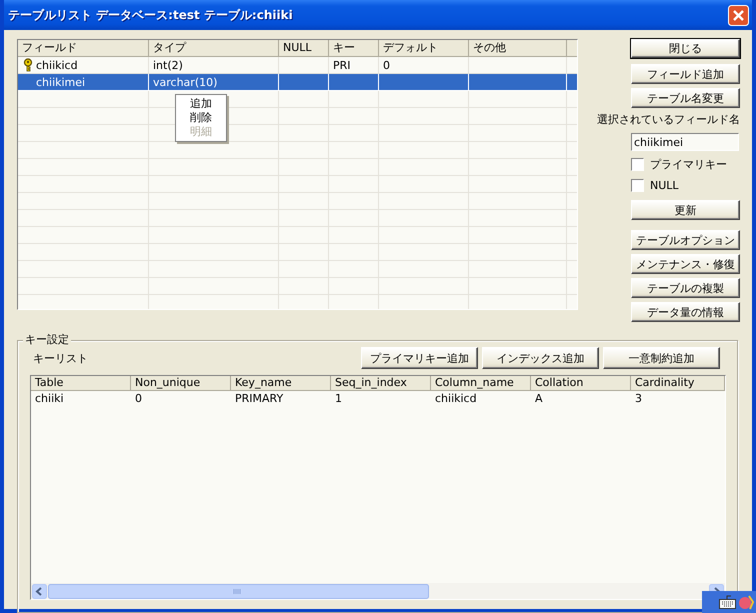  I want to click on keyboard-icon, so click(727, 602).